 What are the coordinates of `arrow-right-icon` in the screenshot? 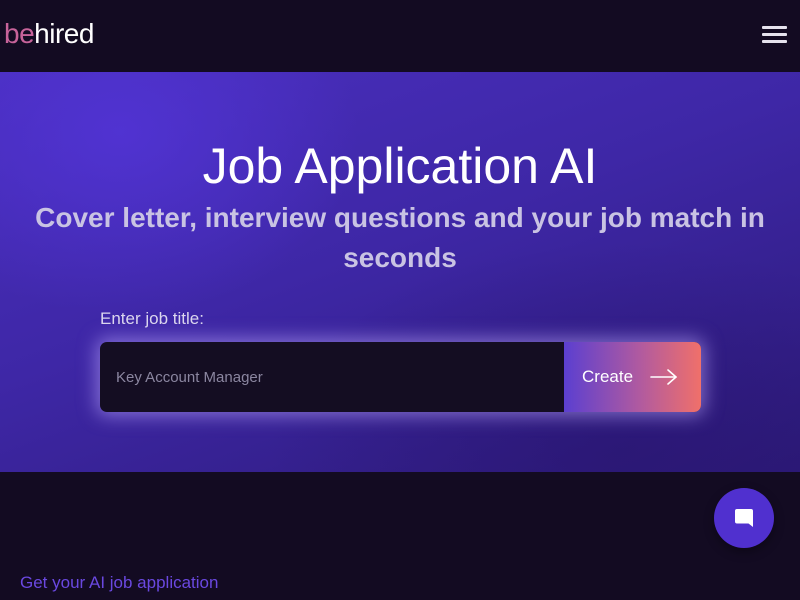 It's located at (663, 377).